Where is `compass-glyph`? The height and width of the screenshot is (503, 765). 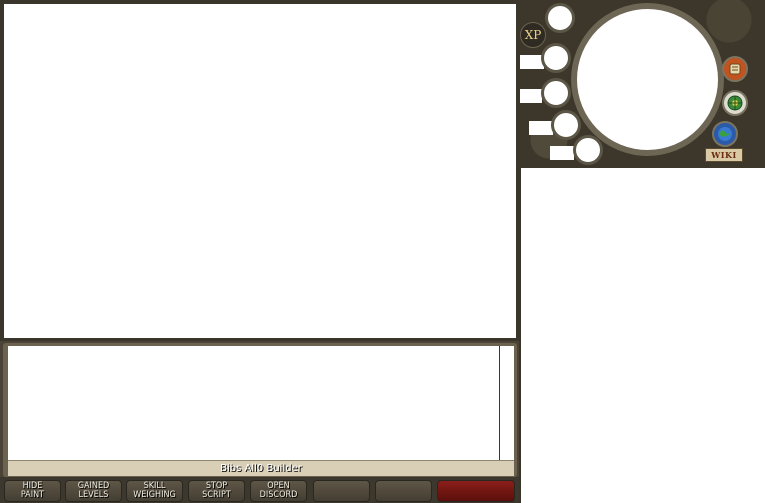 compass-glyph is located at coordinates (735, 103).